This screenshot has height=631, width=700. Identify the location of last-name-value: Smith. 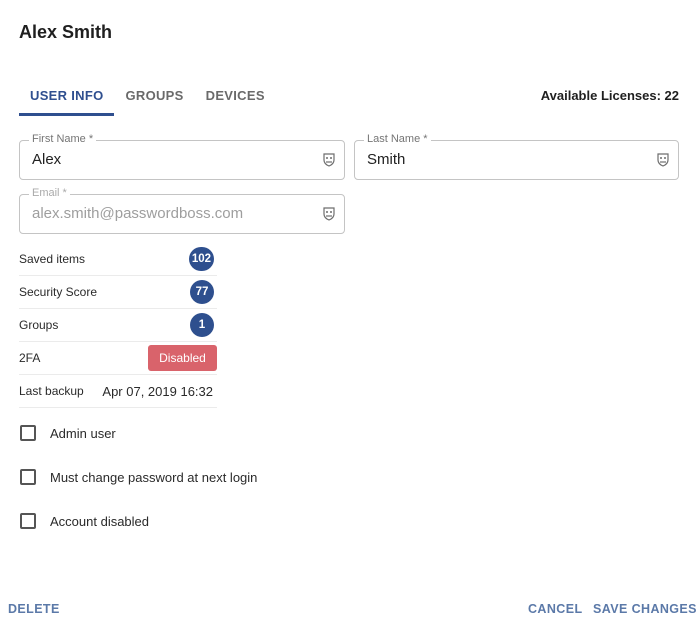
(386, 159).